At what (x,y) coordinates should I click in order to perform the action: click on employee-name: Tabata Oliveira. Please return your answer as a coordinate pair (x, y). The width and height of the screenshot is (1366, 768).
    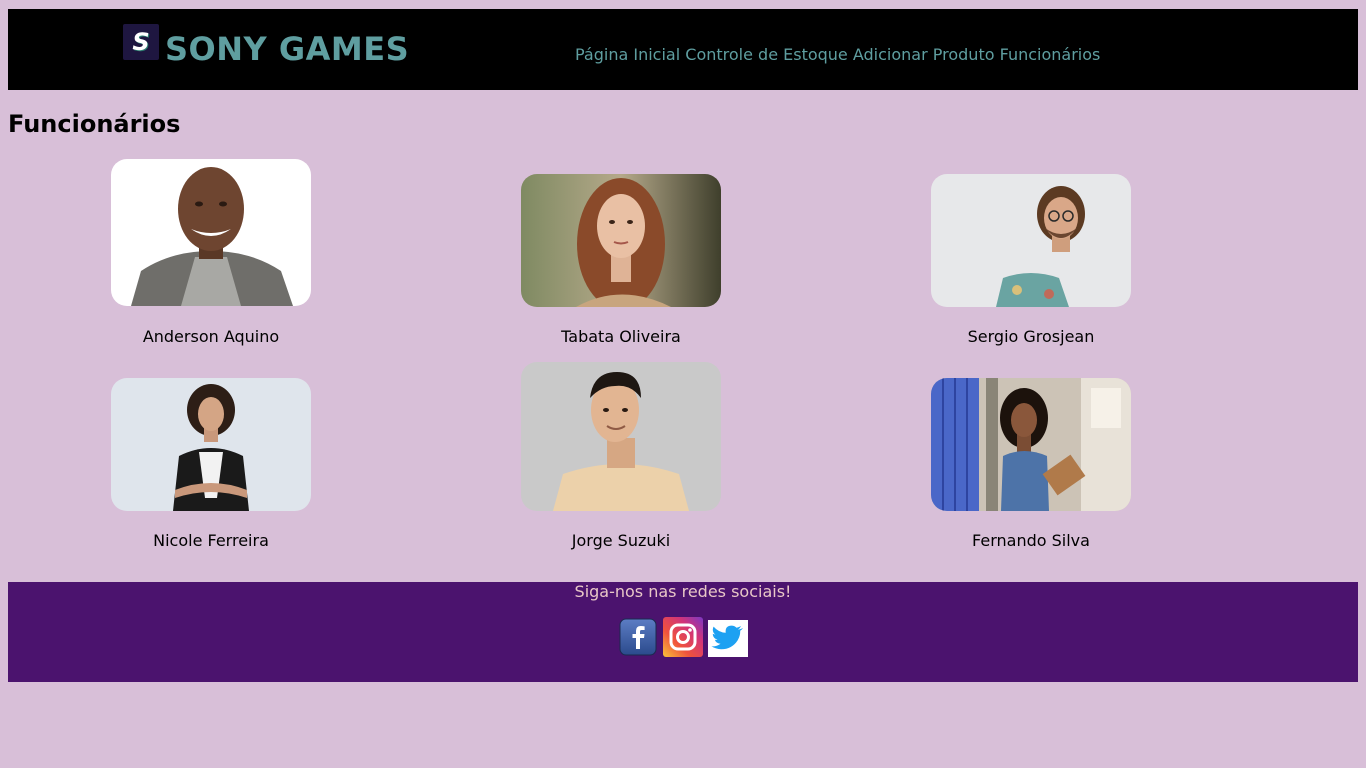
    Looking at the image, I should click on (621, 336).